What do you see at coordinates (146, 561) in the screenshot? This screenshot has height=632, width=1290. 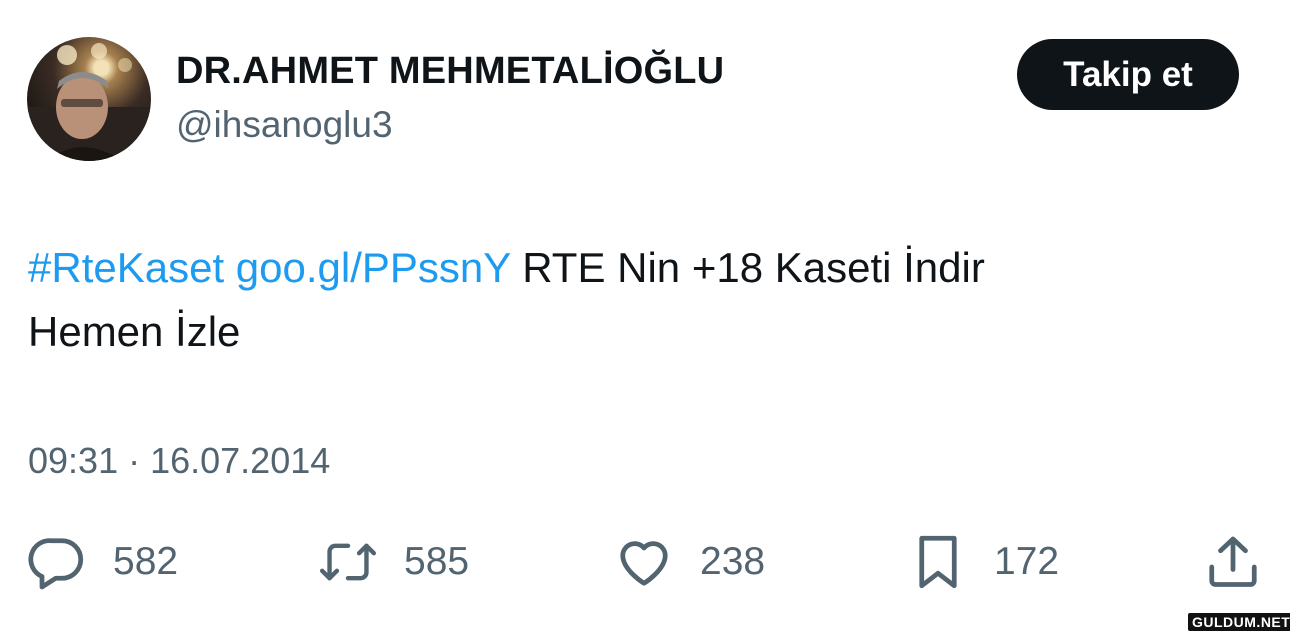 I see `reply-count: 582` at bounding box center [146, 561].